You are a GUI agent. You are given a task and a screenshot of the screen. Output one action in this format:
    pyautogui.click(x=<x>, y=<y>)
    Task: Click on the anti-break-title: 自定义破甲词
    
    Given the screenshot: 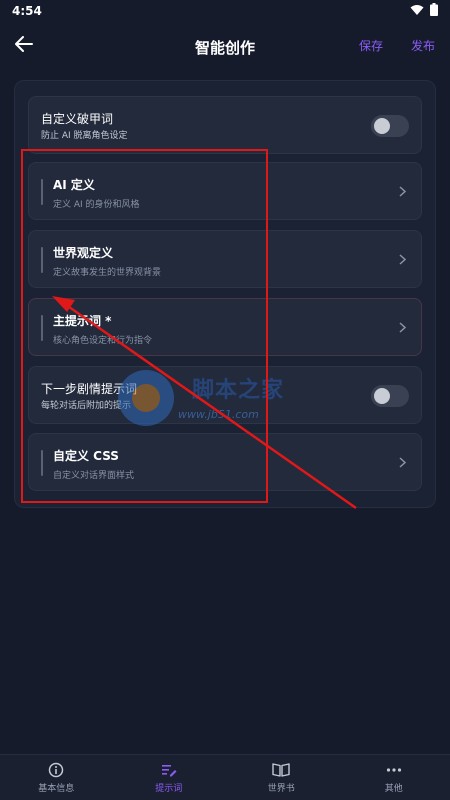 What is the action you would take?
    pyautogui.click(x=77, y=119)
    